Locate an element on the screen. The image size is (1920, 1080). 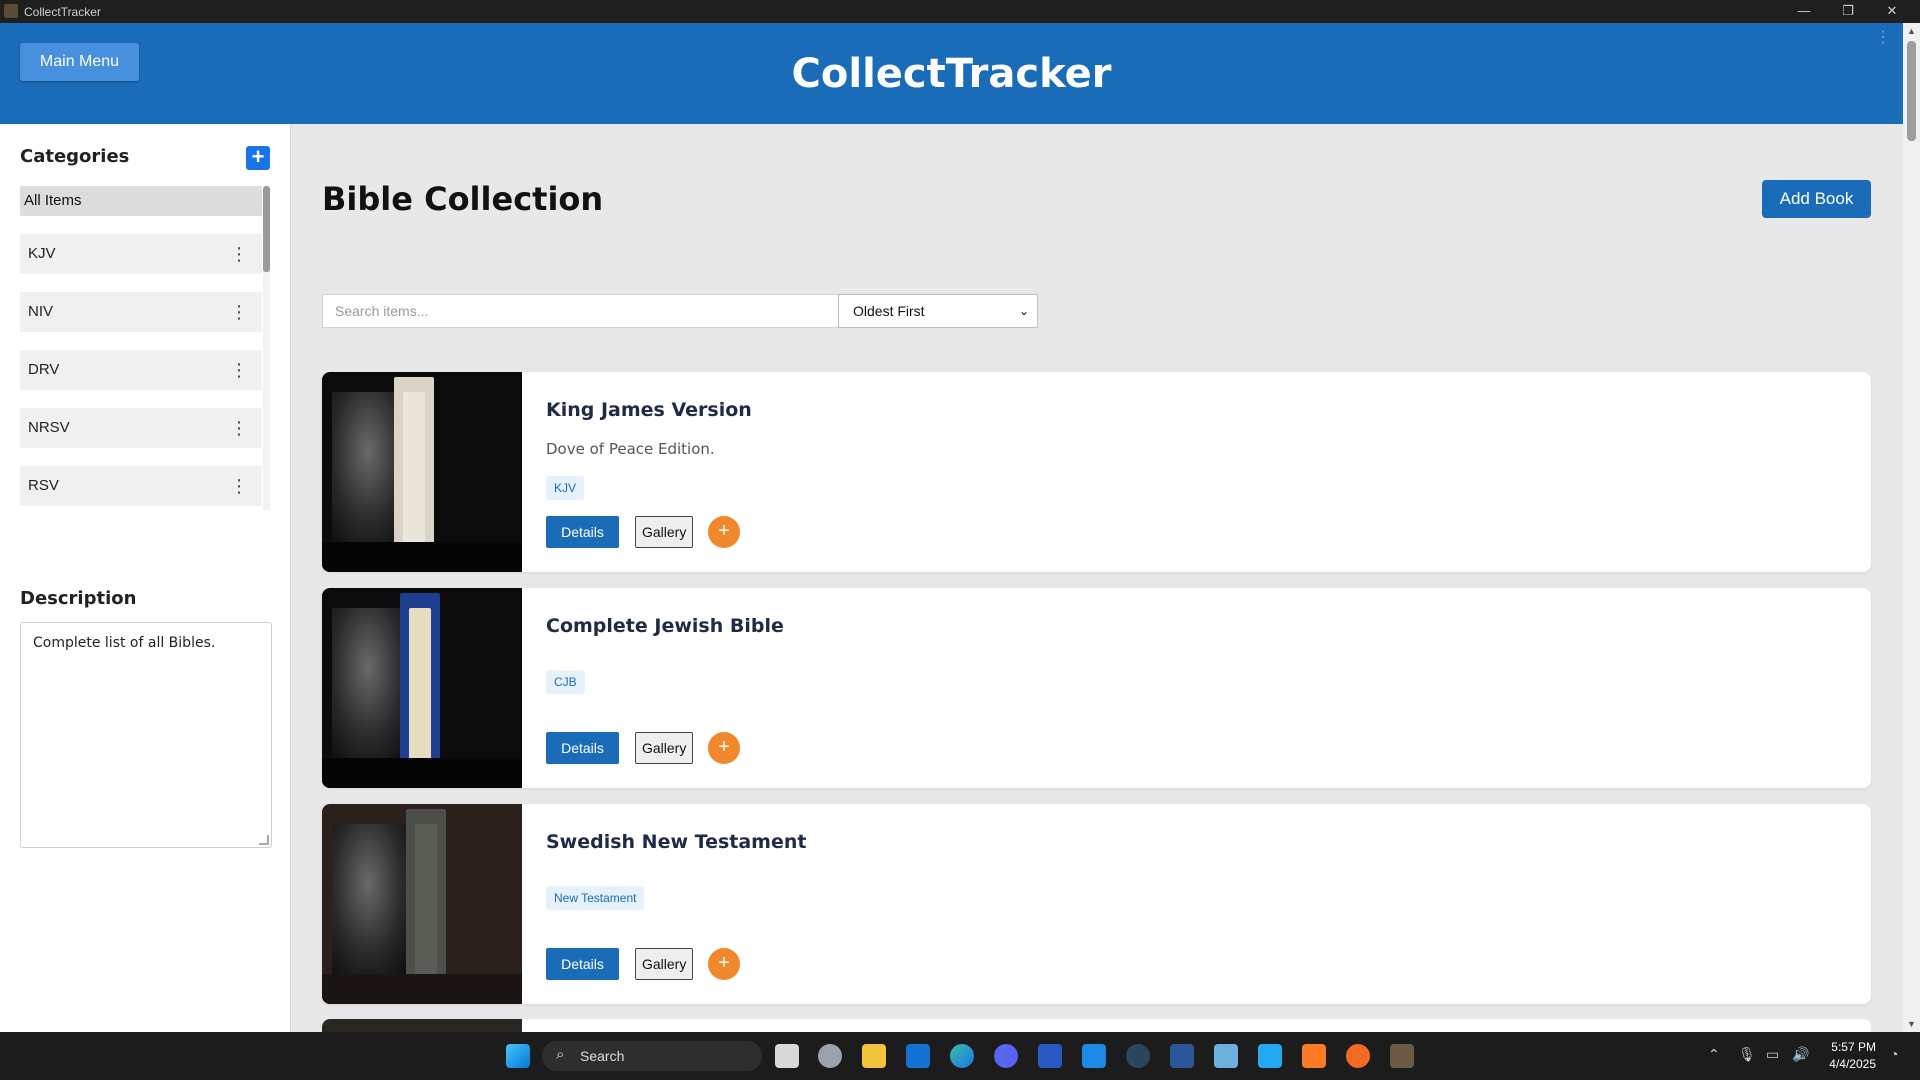
item-tag: New Testament is located at coordinates (595, 898).